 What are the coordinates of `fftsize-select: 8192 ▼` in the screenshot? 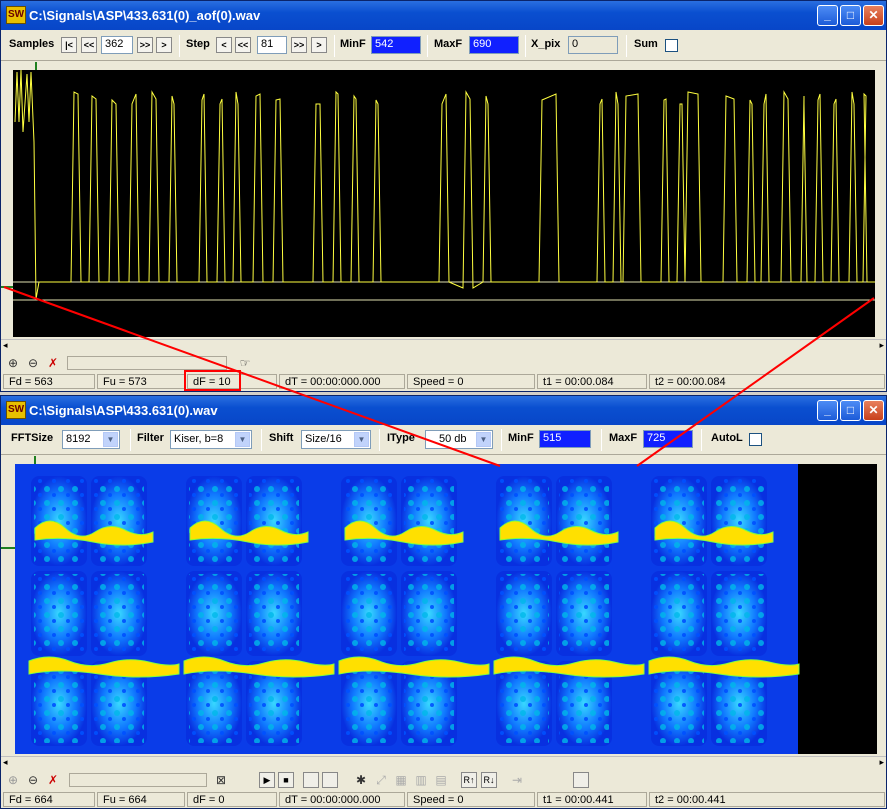 It's located at (91, 439).